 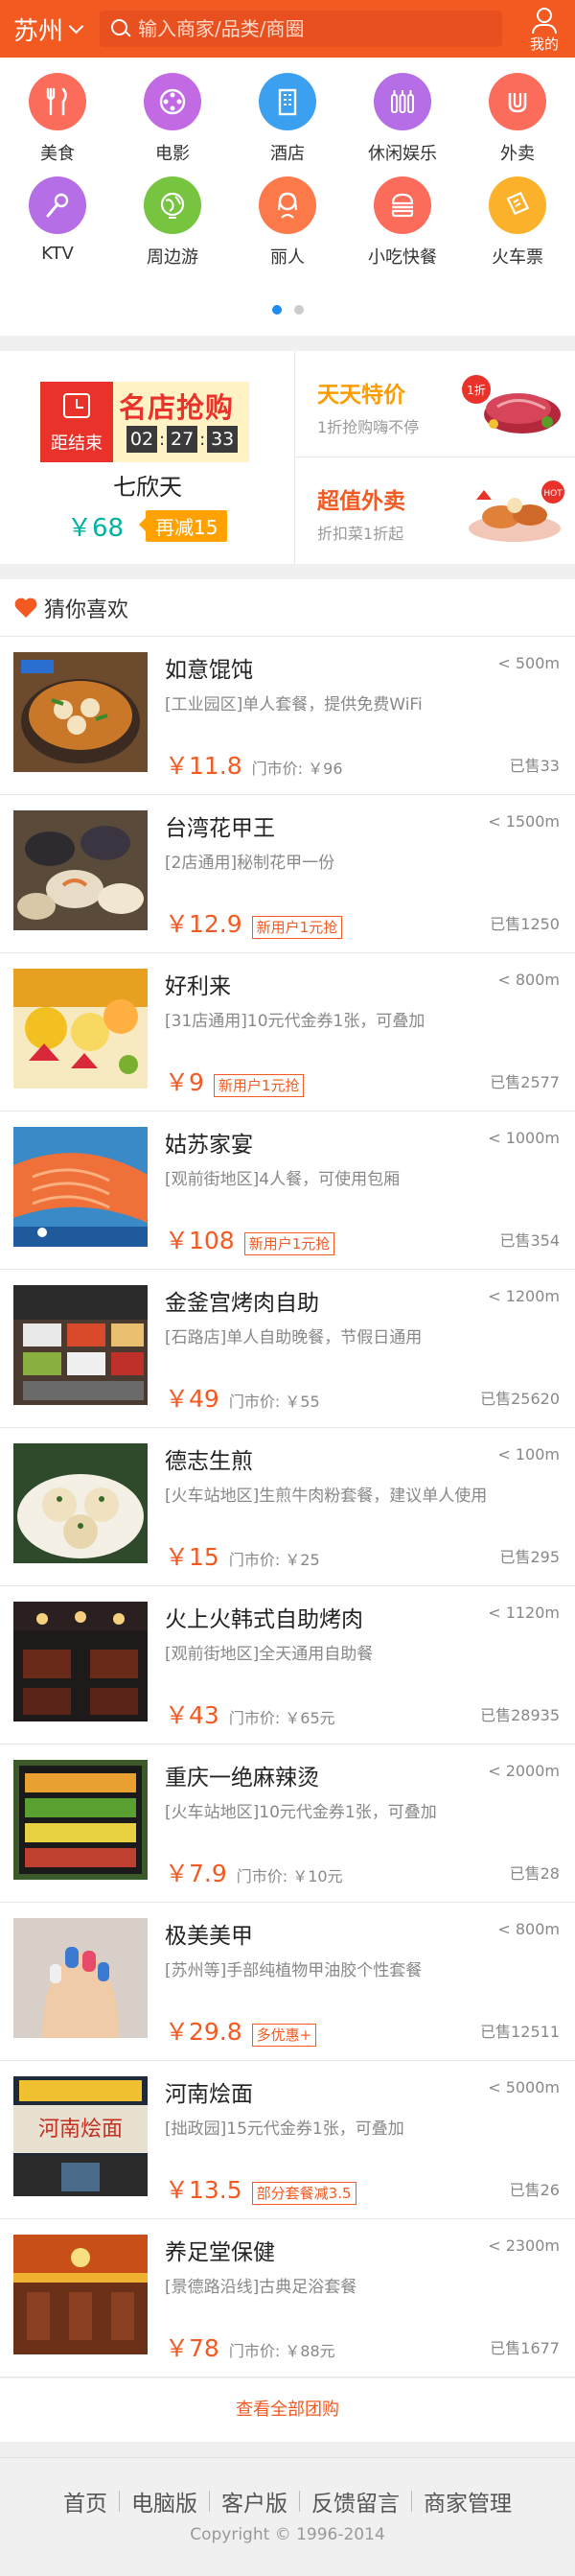 What do you see at coordinates (85, 2501) in the screenshot?
I see `footer-link: 首页` at bounding box center [85, 2501].